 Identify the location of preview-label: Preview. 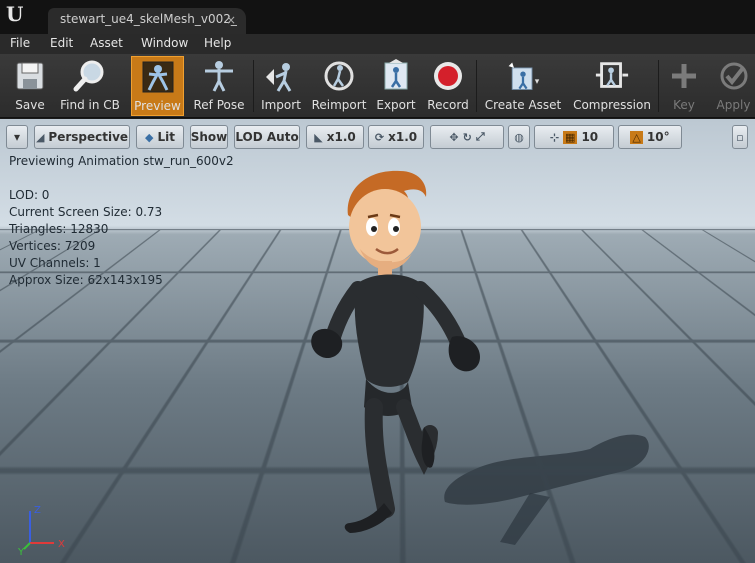
(157, 106).